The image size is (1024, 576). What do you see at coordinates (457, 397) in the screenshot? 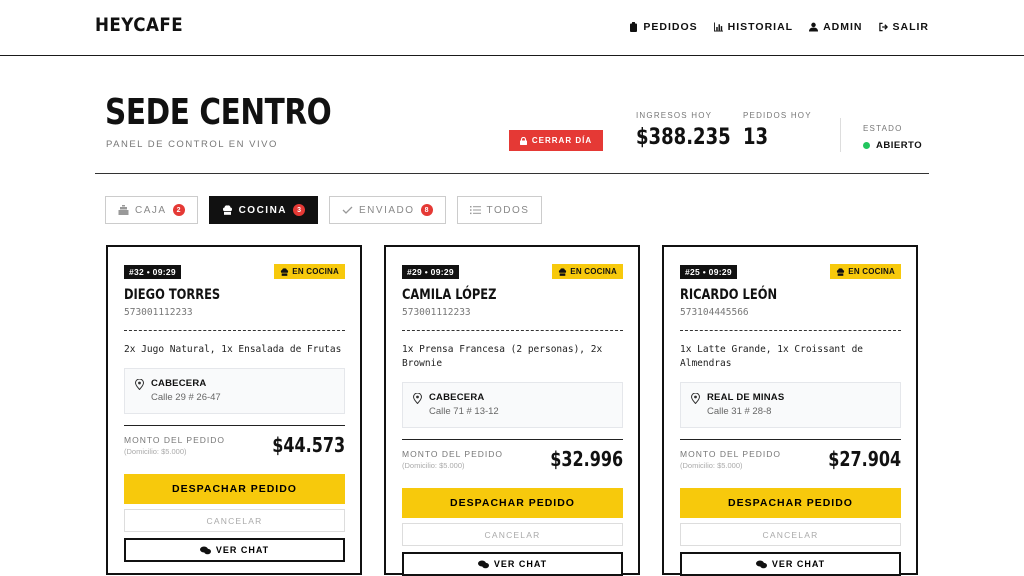
I see `address-zone: CABECERA` at bounding box center [457, 397].